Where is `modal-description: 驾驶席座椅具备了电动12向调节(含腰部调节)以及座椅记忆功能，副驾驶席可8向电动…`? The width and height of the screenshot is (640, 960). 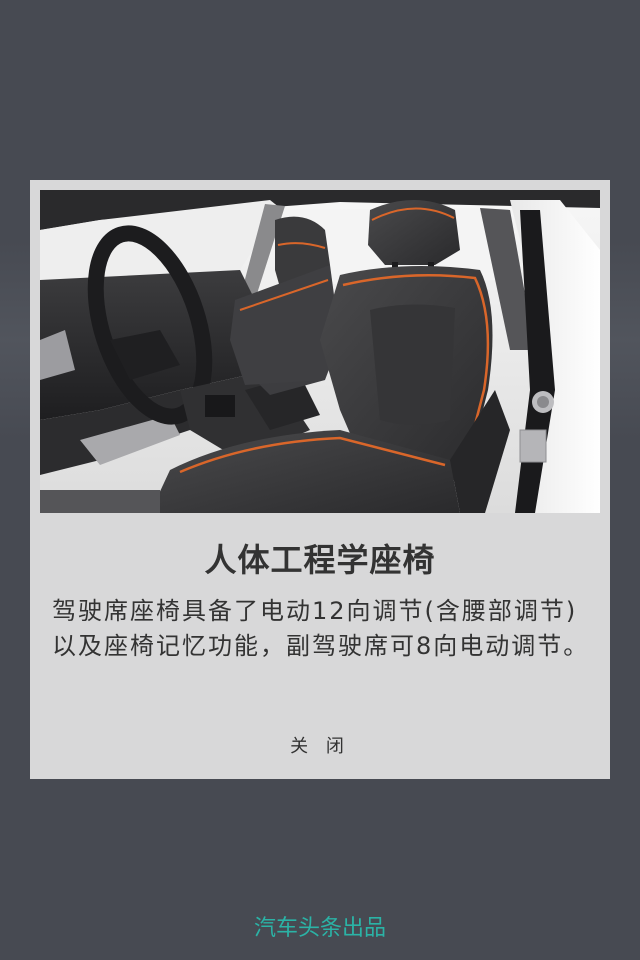 modal-description: 驾驶席座椅具备了电动12向调节(含腰部调节)以及座椅记忆功能，副驾驶席可8向电动… is located at coordinates (321, 628).